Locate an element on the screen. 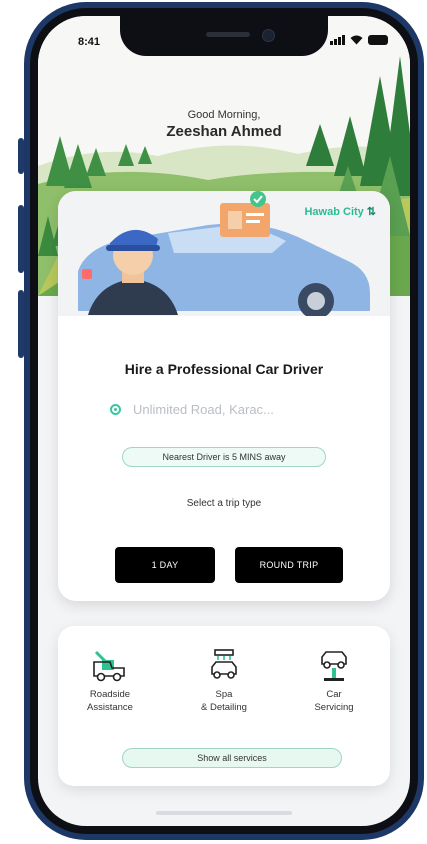 The width and height of the screenshot is (427, 844). show-all-services-button: Show all services is located at coordinates (232, 758).